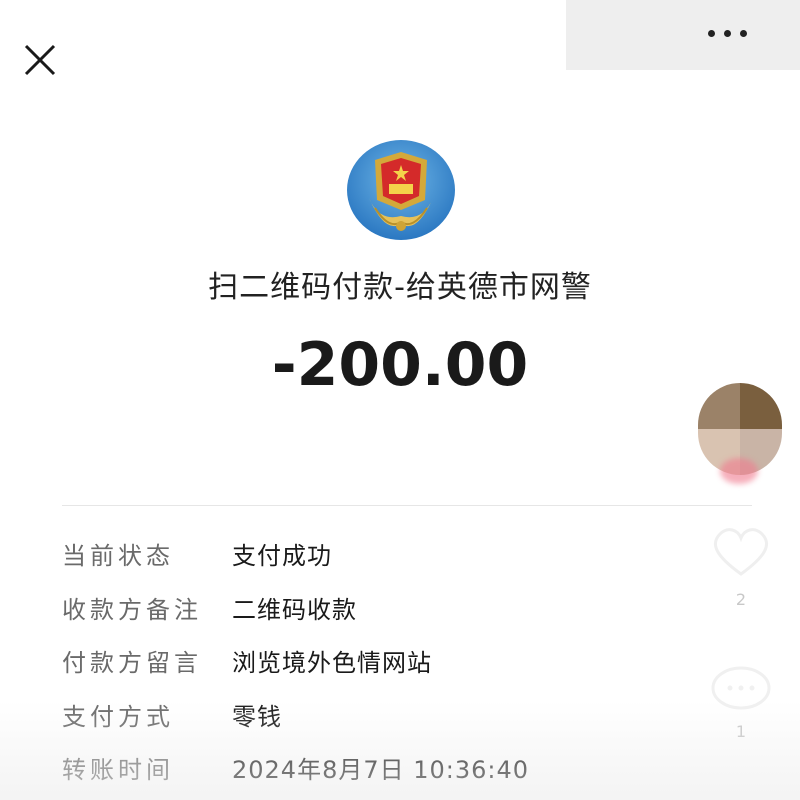  Describe the element at coordinates (683, 35) in the screenshot. I see `more-menu-area` at that location.